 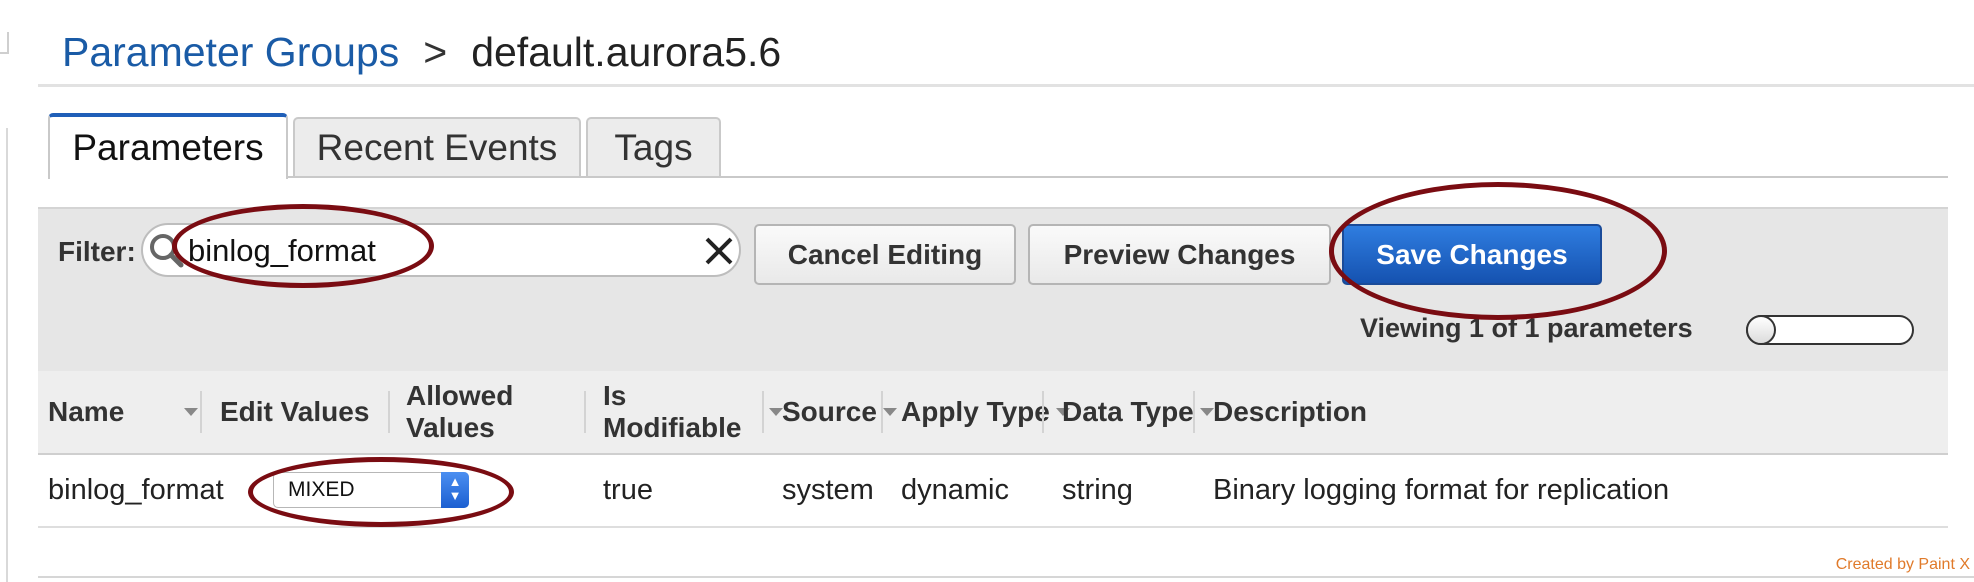 I want to click on column-header-label: Apply Type, so click(x=975, y=411).